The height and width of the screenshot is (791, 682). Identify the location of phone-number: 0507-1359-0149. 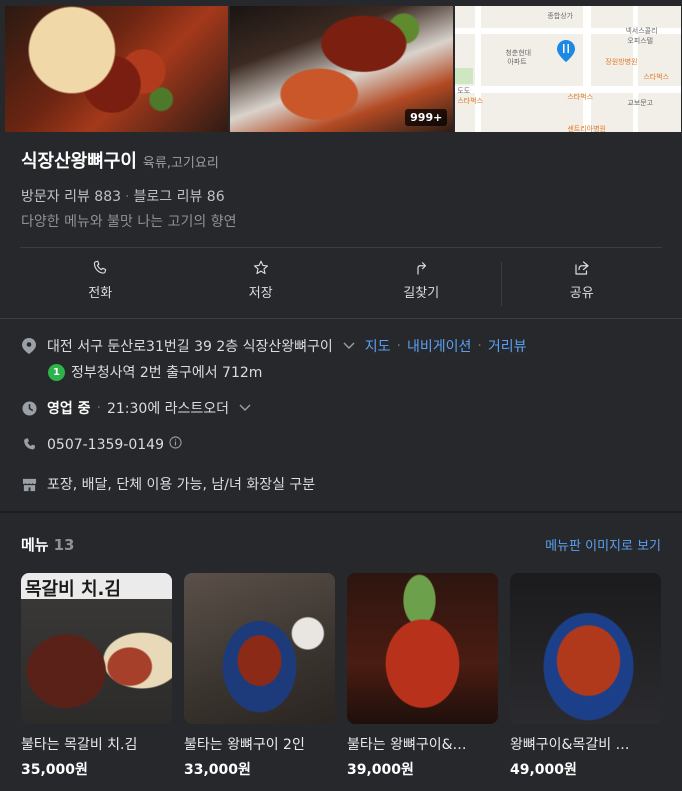
(105, 445).